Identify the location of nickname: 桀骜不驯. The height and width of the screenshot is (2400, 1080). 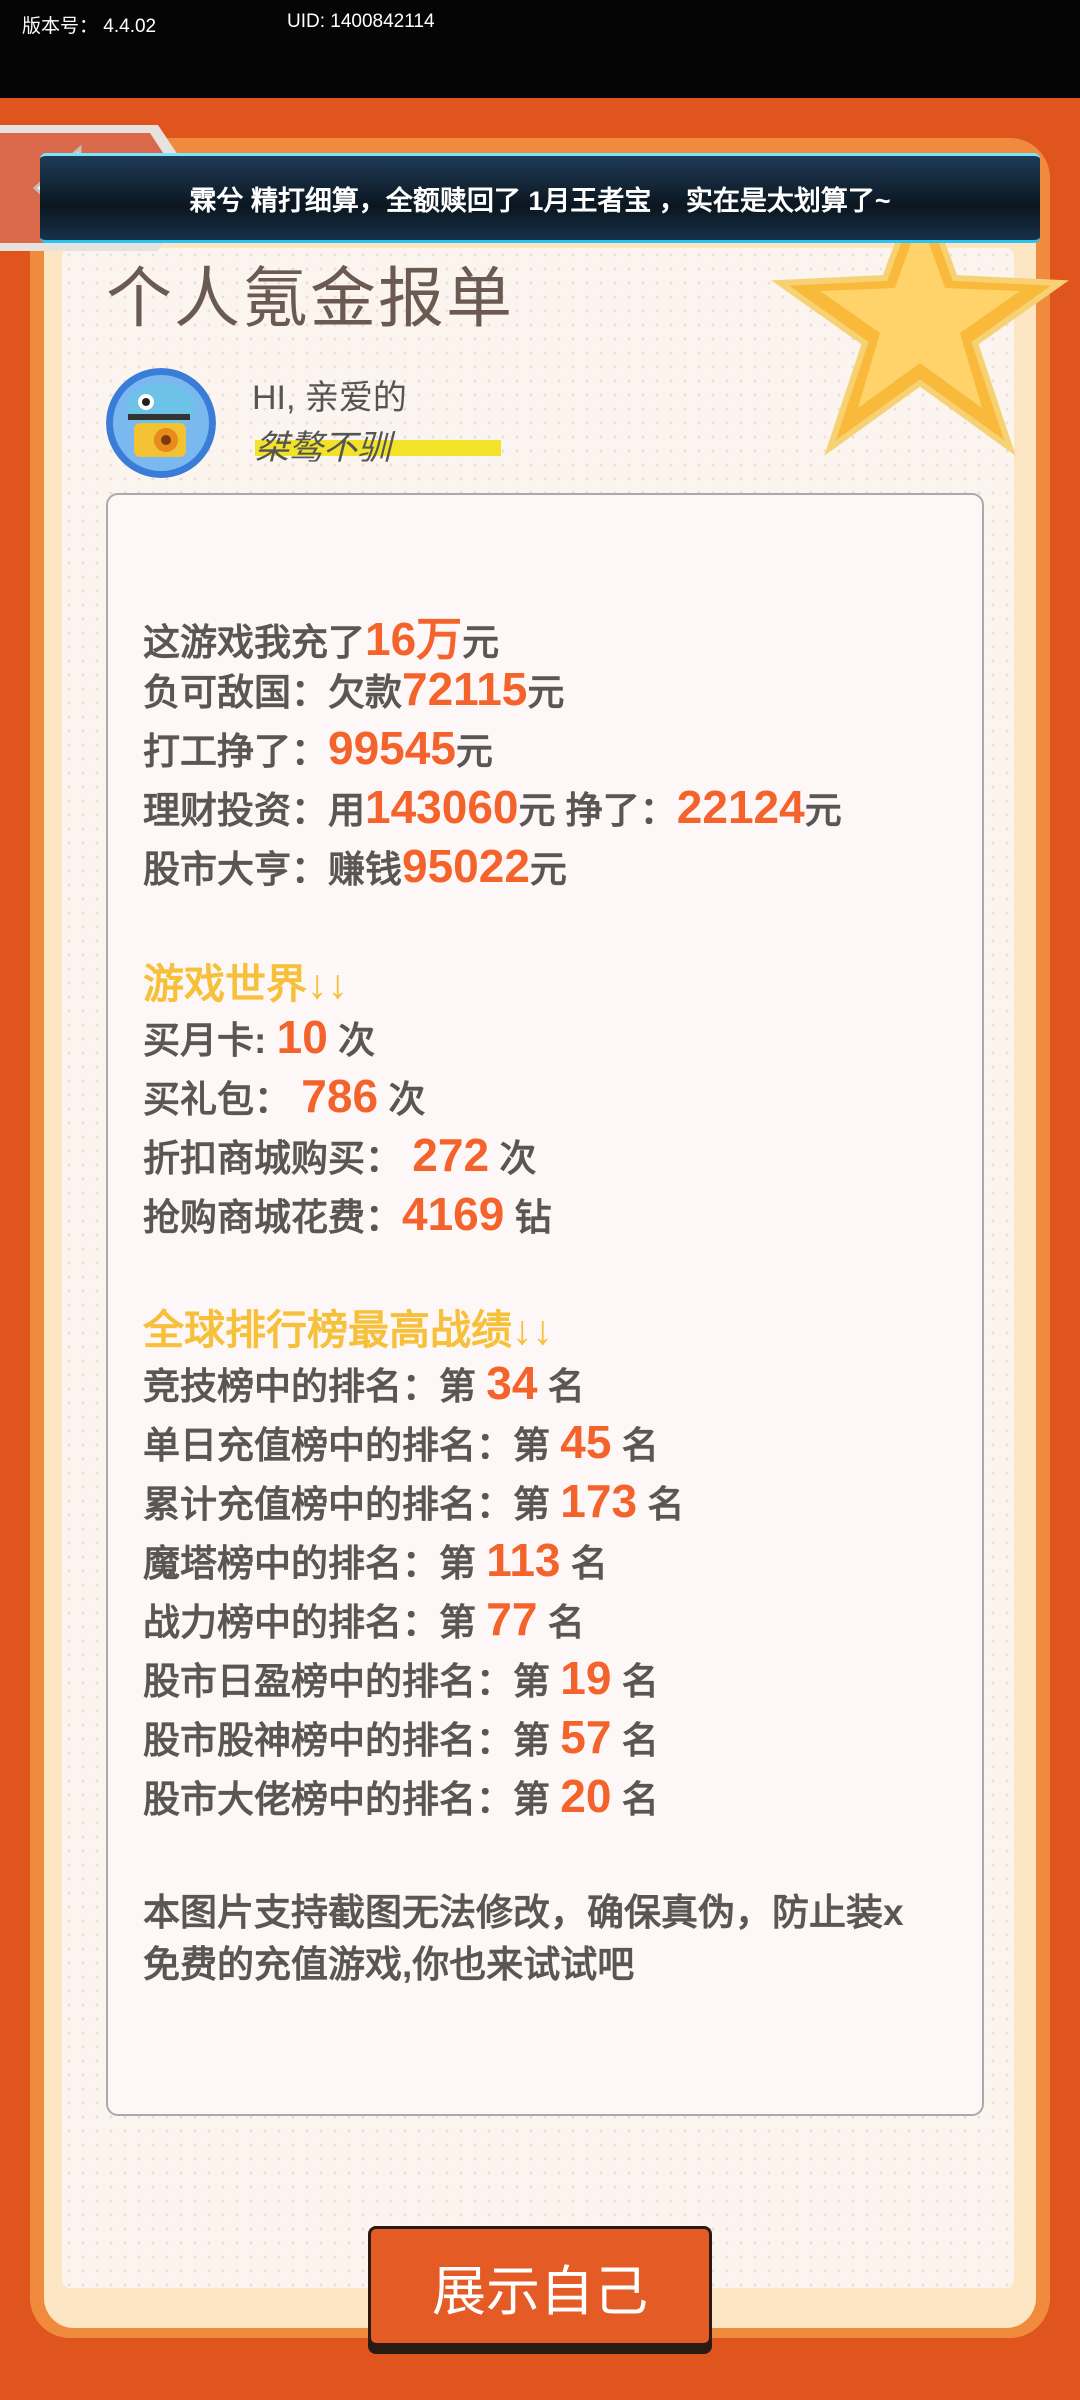
(323, 448).